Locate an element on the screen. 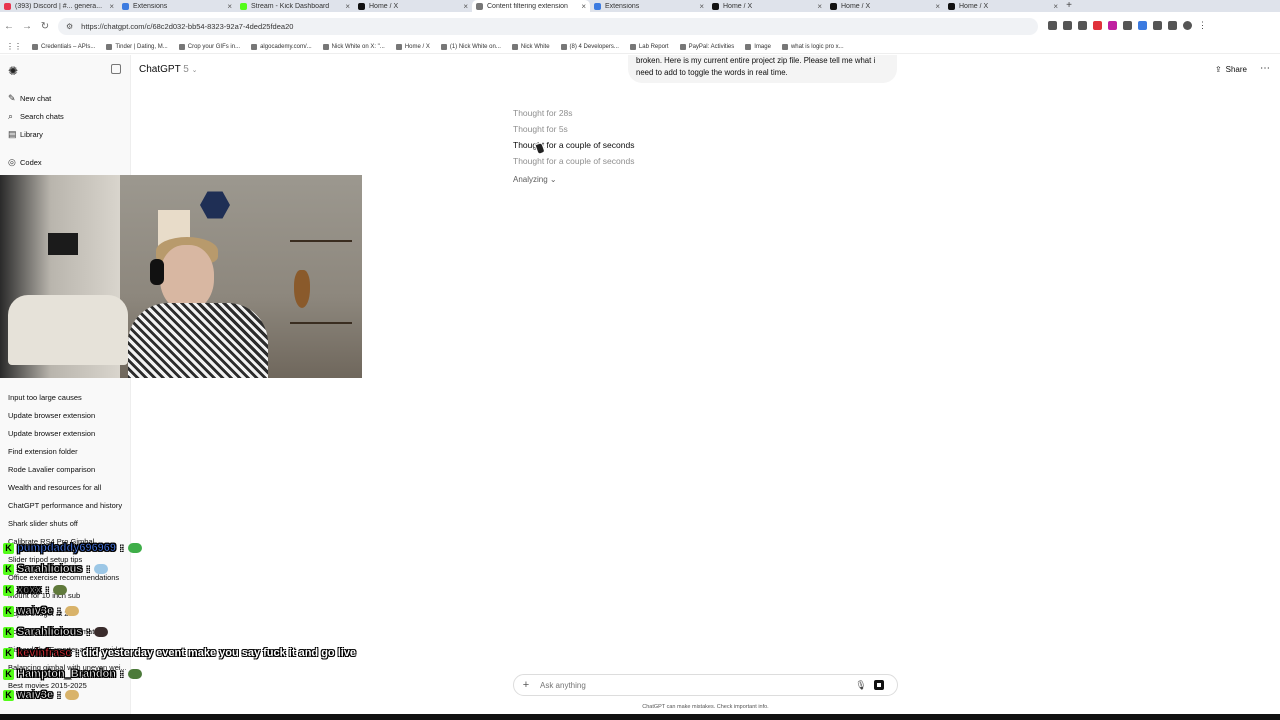  more-options-icon: ⋯ is located at coordinates (1265, 68).